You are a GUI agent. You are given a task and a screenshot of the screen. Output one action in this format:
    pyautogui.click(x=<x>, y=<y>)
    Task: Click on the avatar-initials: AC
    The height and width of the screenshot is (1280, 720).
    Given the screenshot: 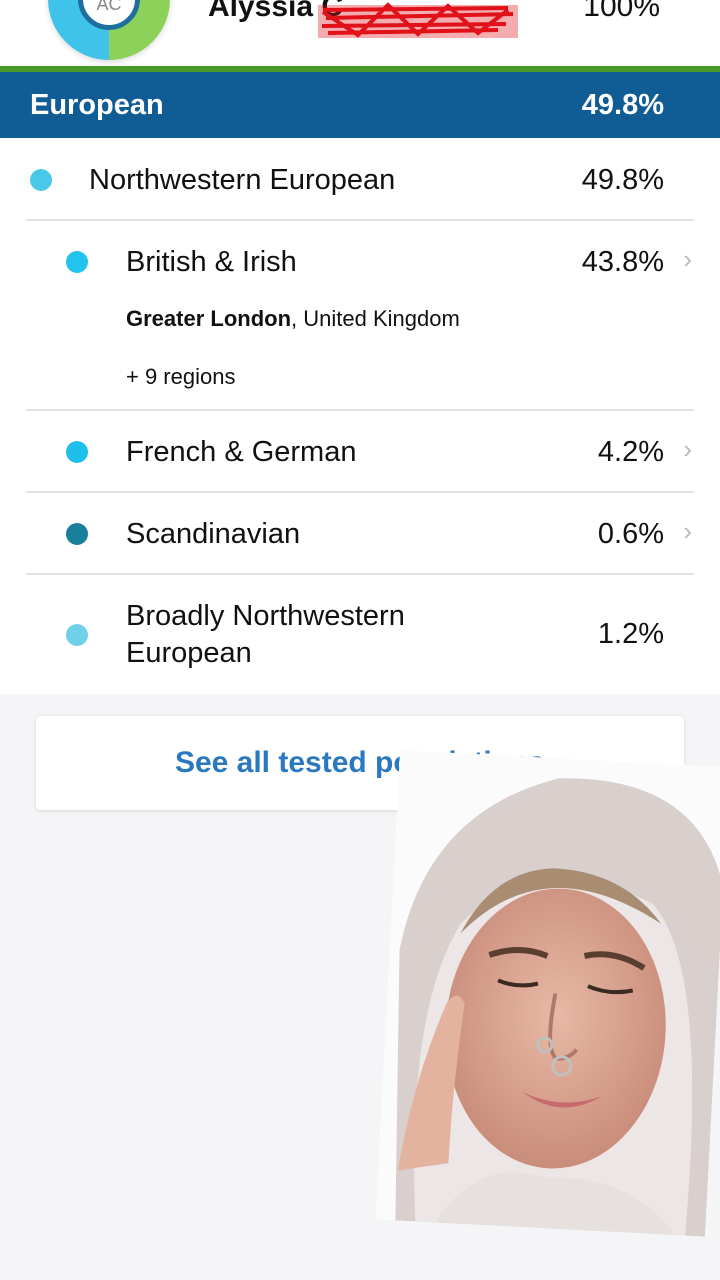 What is the action you would take?
    pyautogui.click(x=109, y=7)
    